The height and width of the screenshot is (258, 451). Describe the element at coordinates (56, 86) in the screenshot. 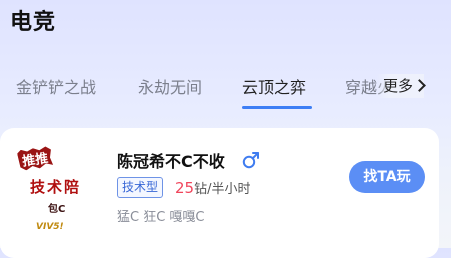

I see `tab-jinchanchan: 金铲铲之战` at that location.